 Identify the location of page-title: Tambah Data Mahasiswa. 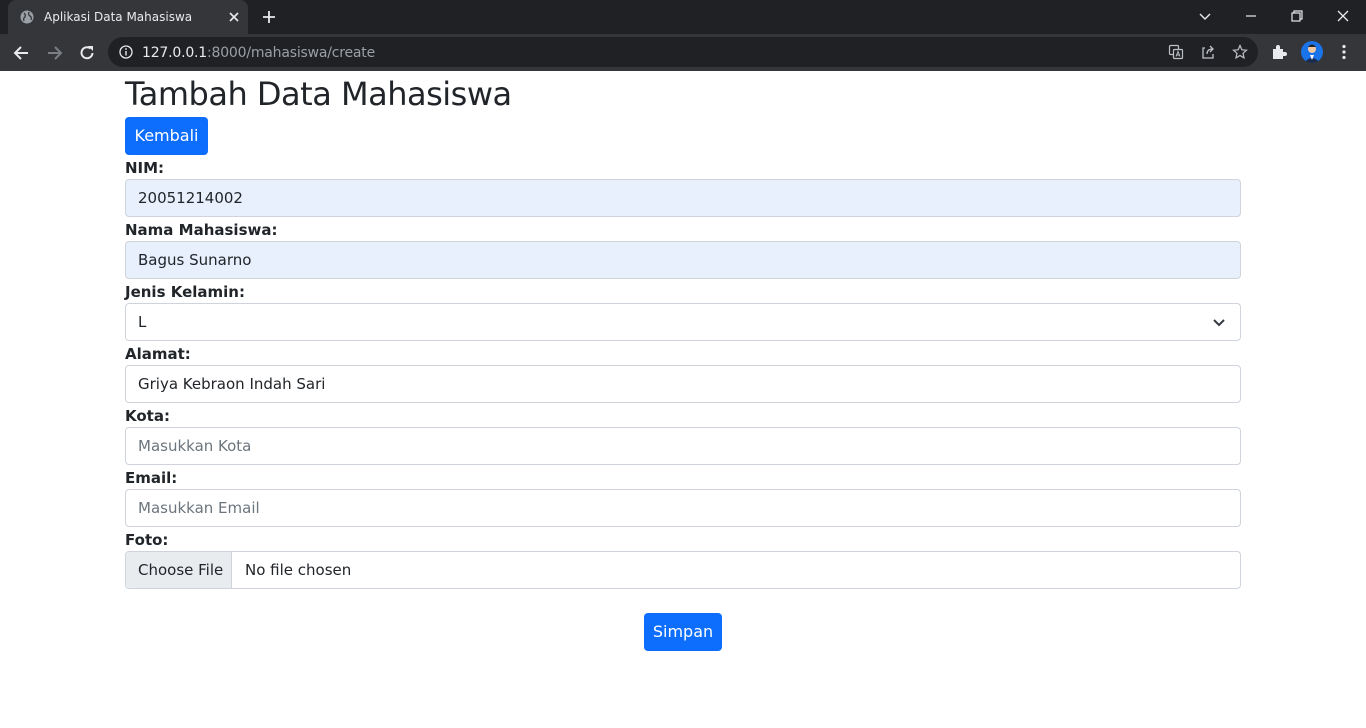
(318, 94).